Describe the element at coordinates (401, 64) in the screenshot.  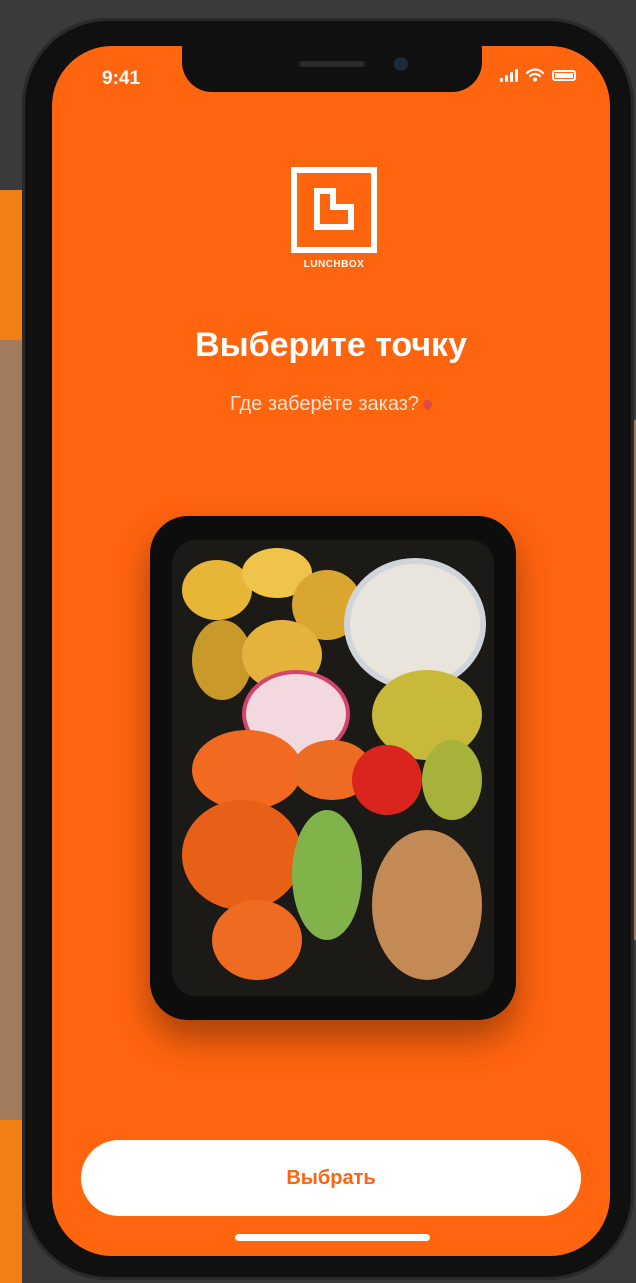
I see `camera` at that location.